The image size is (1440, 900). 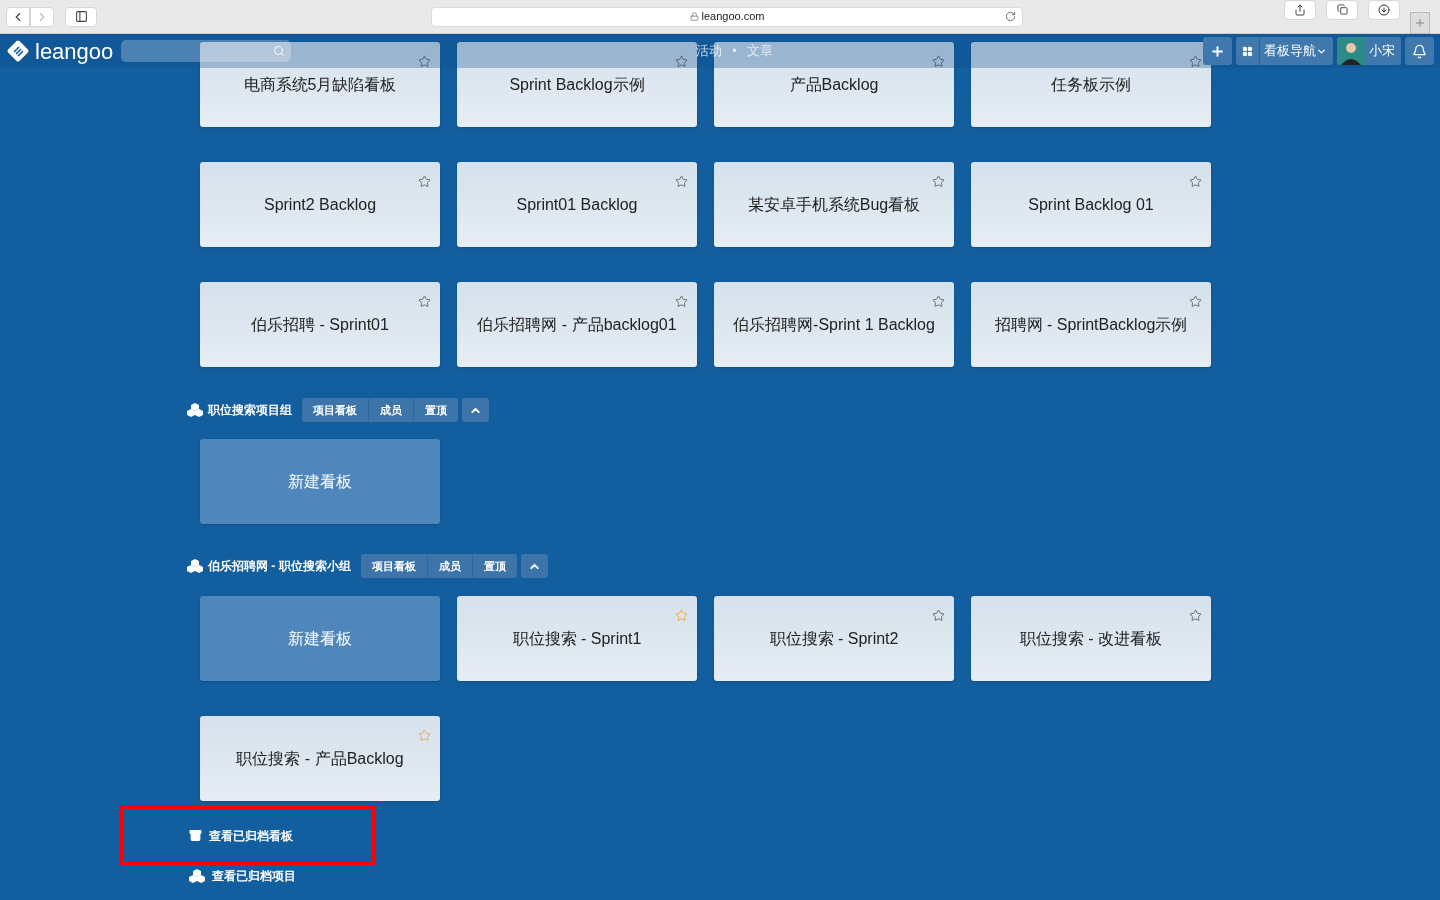 What do you see at coordinates (1010, 16) in the screenshot?
I see `reload-icon` at bounding box center [1010, 16].